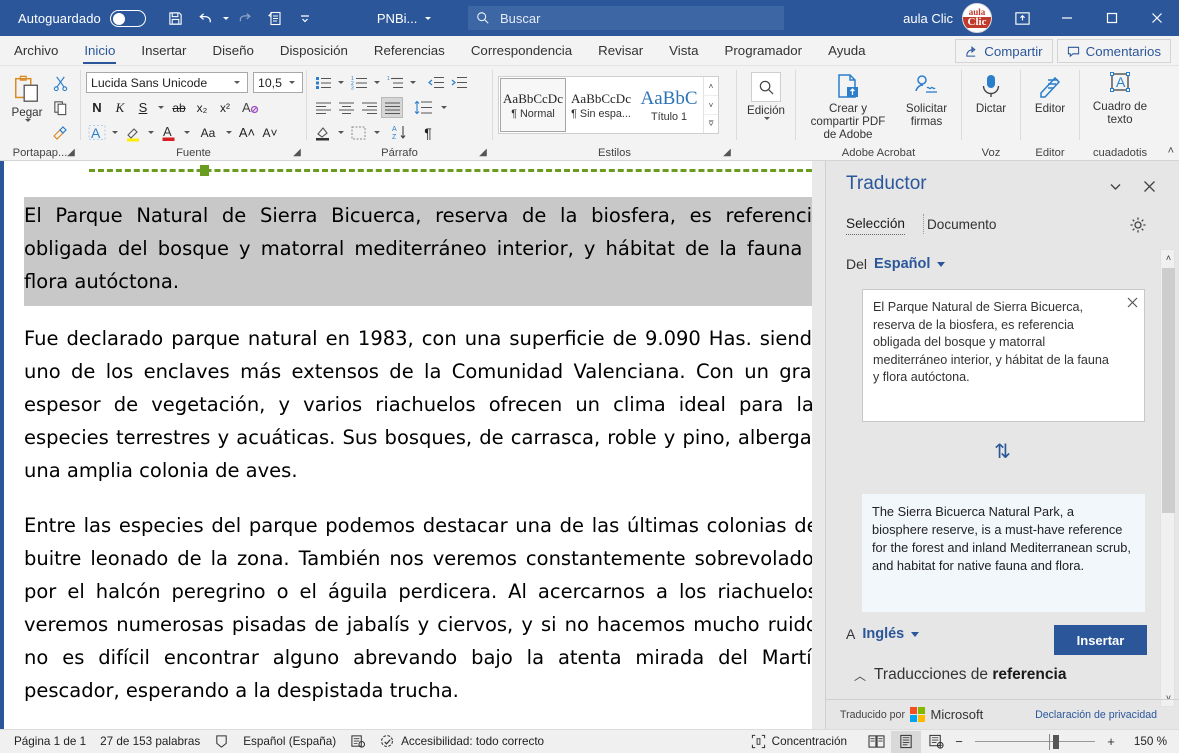 This screenshot has height=753, width=1179. What do you see at coordinates (428, 132) in the screenshot?
I see `show-marks-icon: ¶` at bounding box center [428, 132].